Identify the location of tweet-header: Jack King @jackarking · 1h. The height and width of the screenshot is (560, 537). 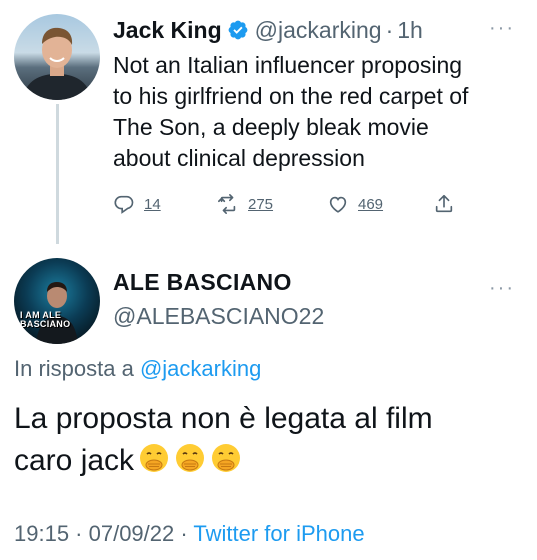
(268, 30).